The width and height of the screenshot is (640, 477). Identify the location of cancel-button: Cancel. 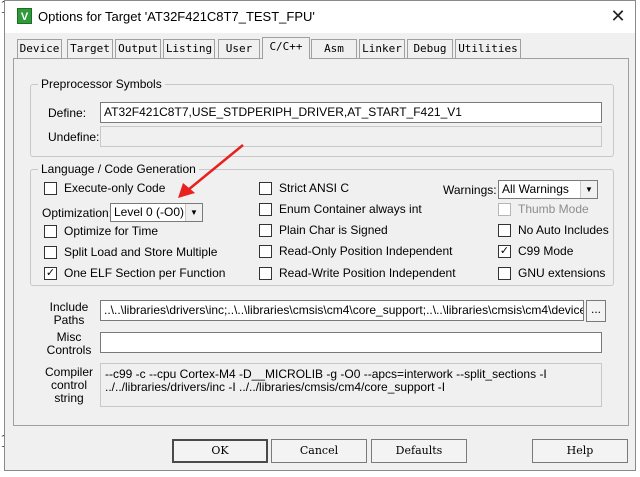
(319, 451).